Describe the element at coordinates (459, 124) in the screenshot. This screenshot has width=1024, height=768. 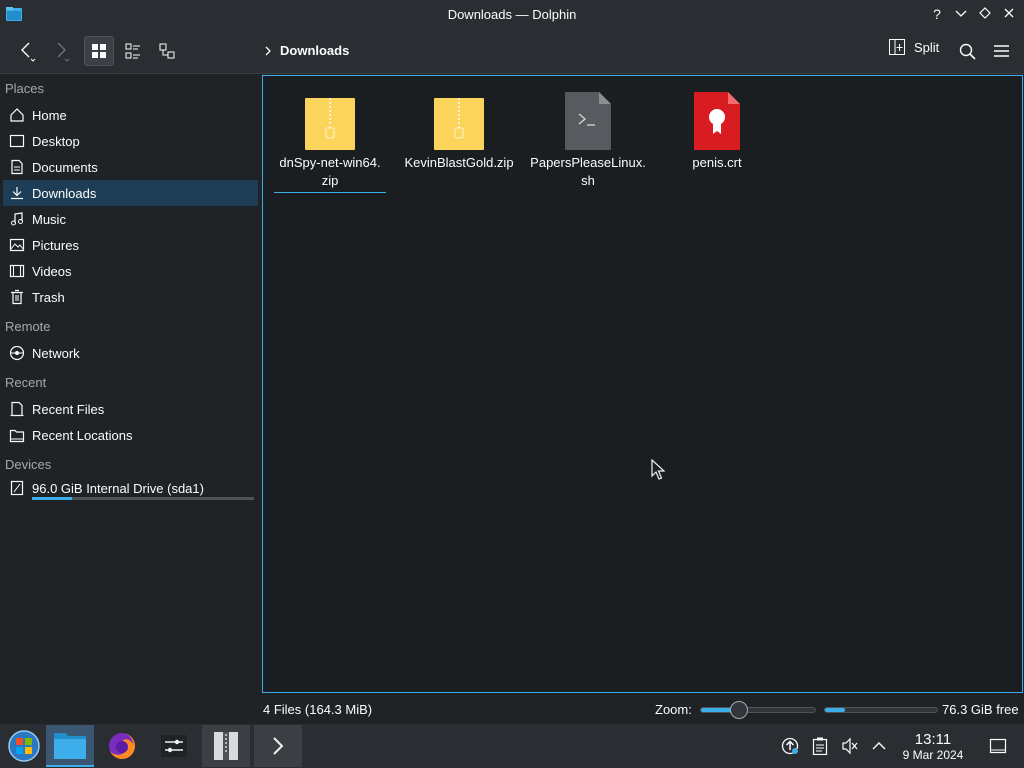
I see `zip-archive-icon` at that location.